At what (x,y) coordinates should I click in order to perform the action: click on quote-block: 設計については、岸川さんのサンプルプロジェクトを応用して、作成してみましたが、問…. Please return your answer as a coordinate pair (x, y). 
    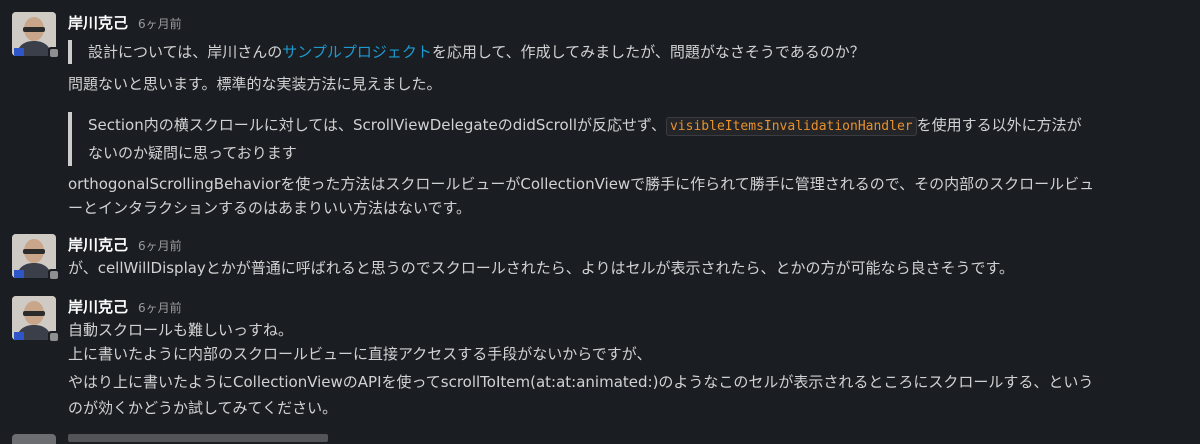
    Looking at the image, I should click on (466, 52).